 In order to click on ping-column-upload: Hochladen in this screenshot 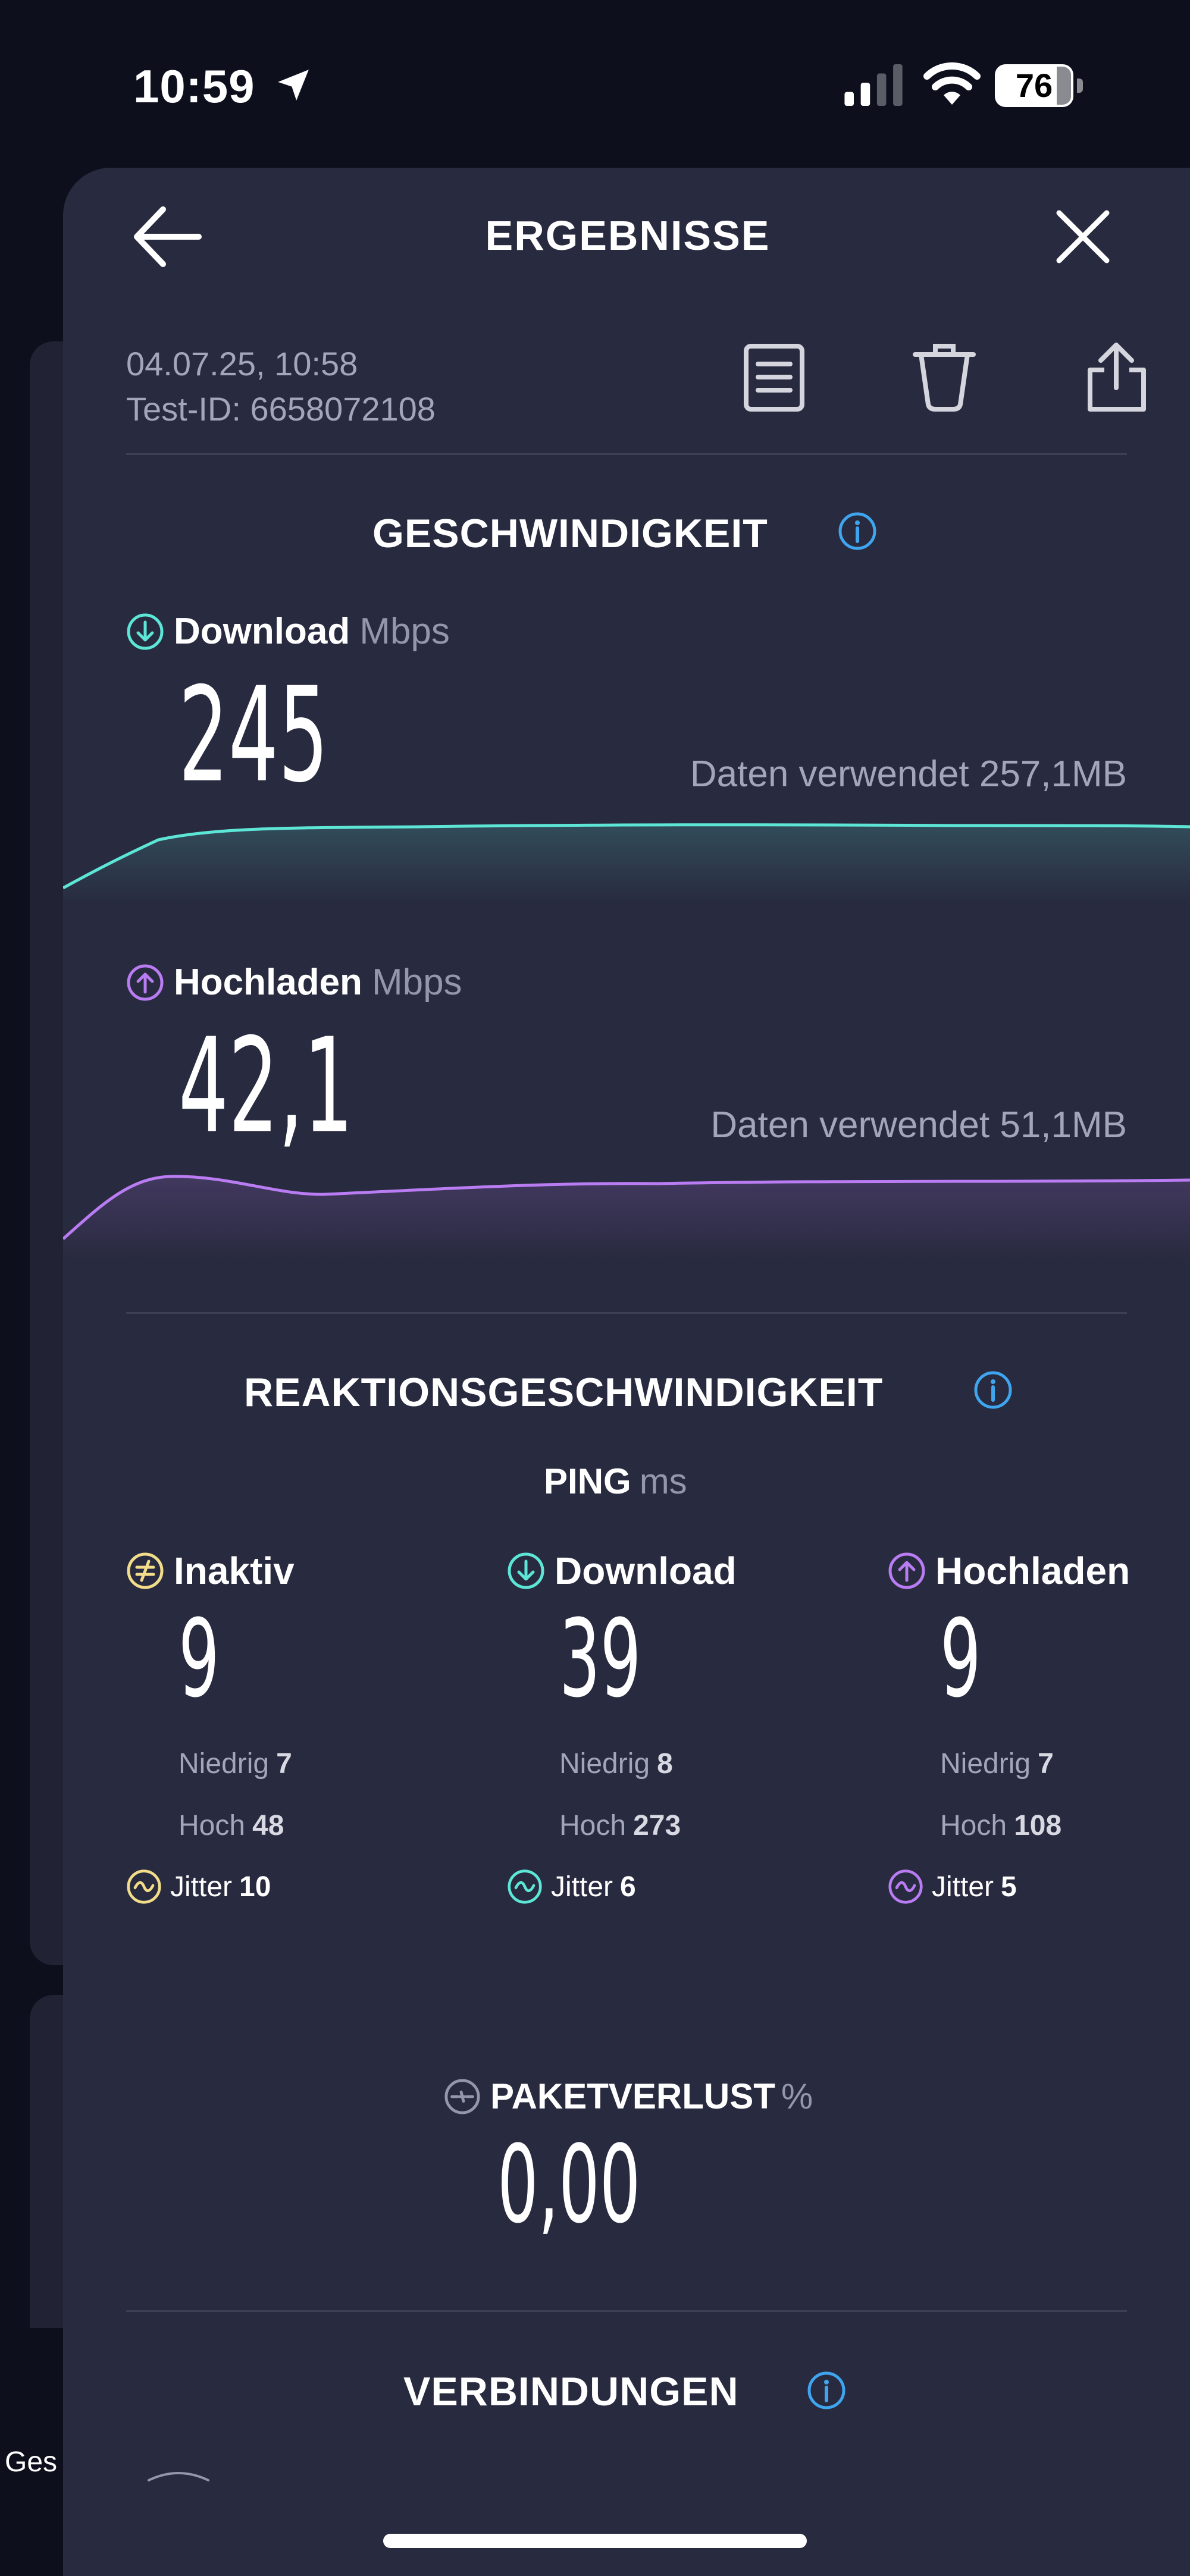, I will do `click(1009, 1571)`.